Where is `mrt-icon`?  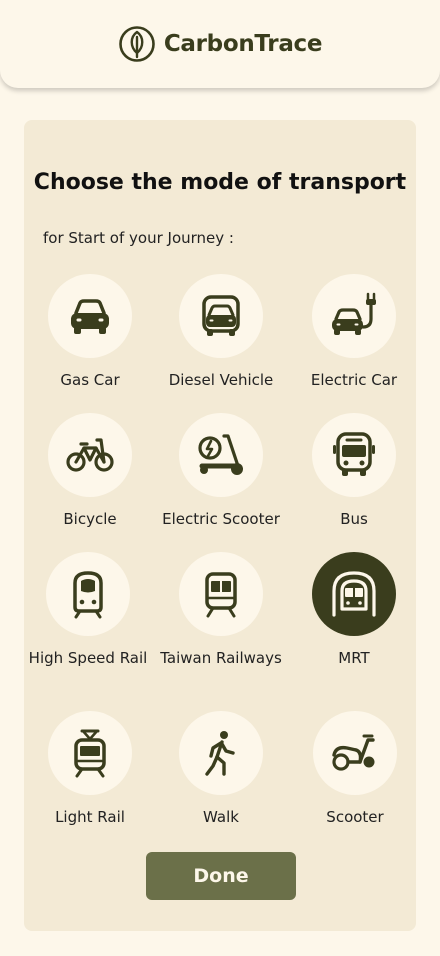 mrt-icon is located at coordinates (354, 594).